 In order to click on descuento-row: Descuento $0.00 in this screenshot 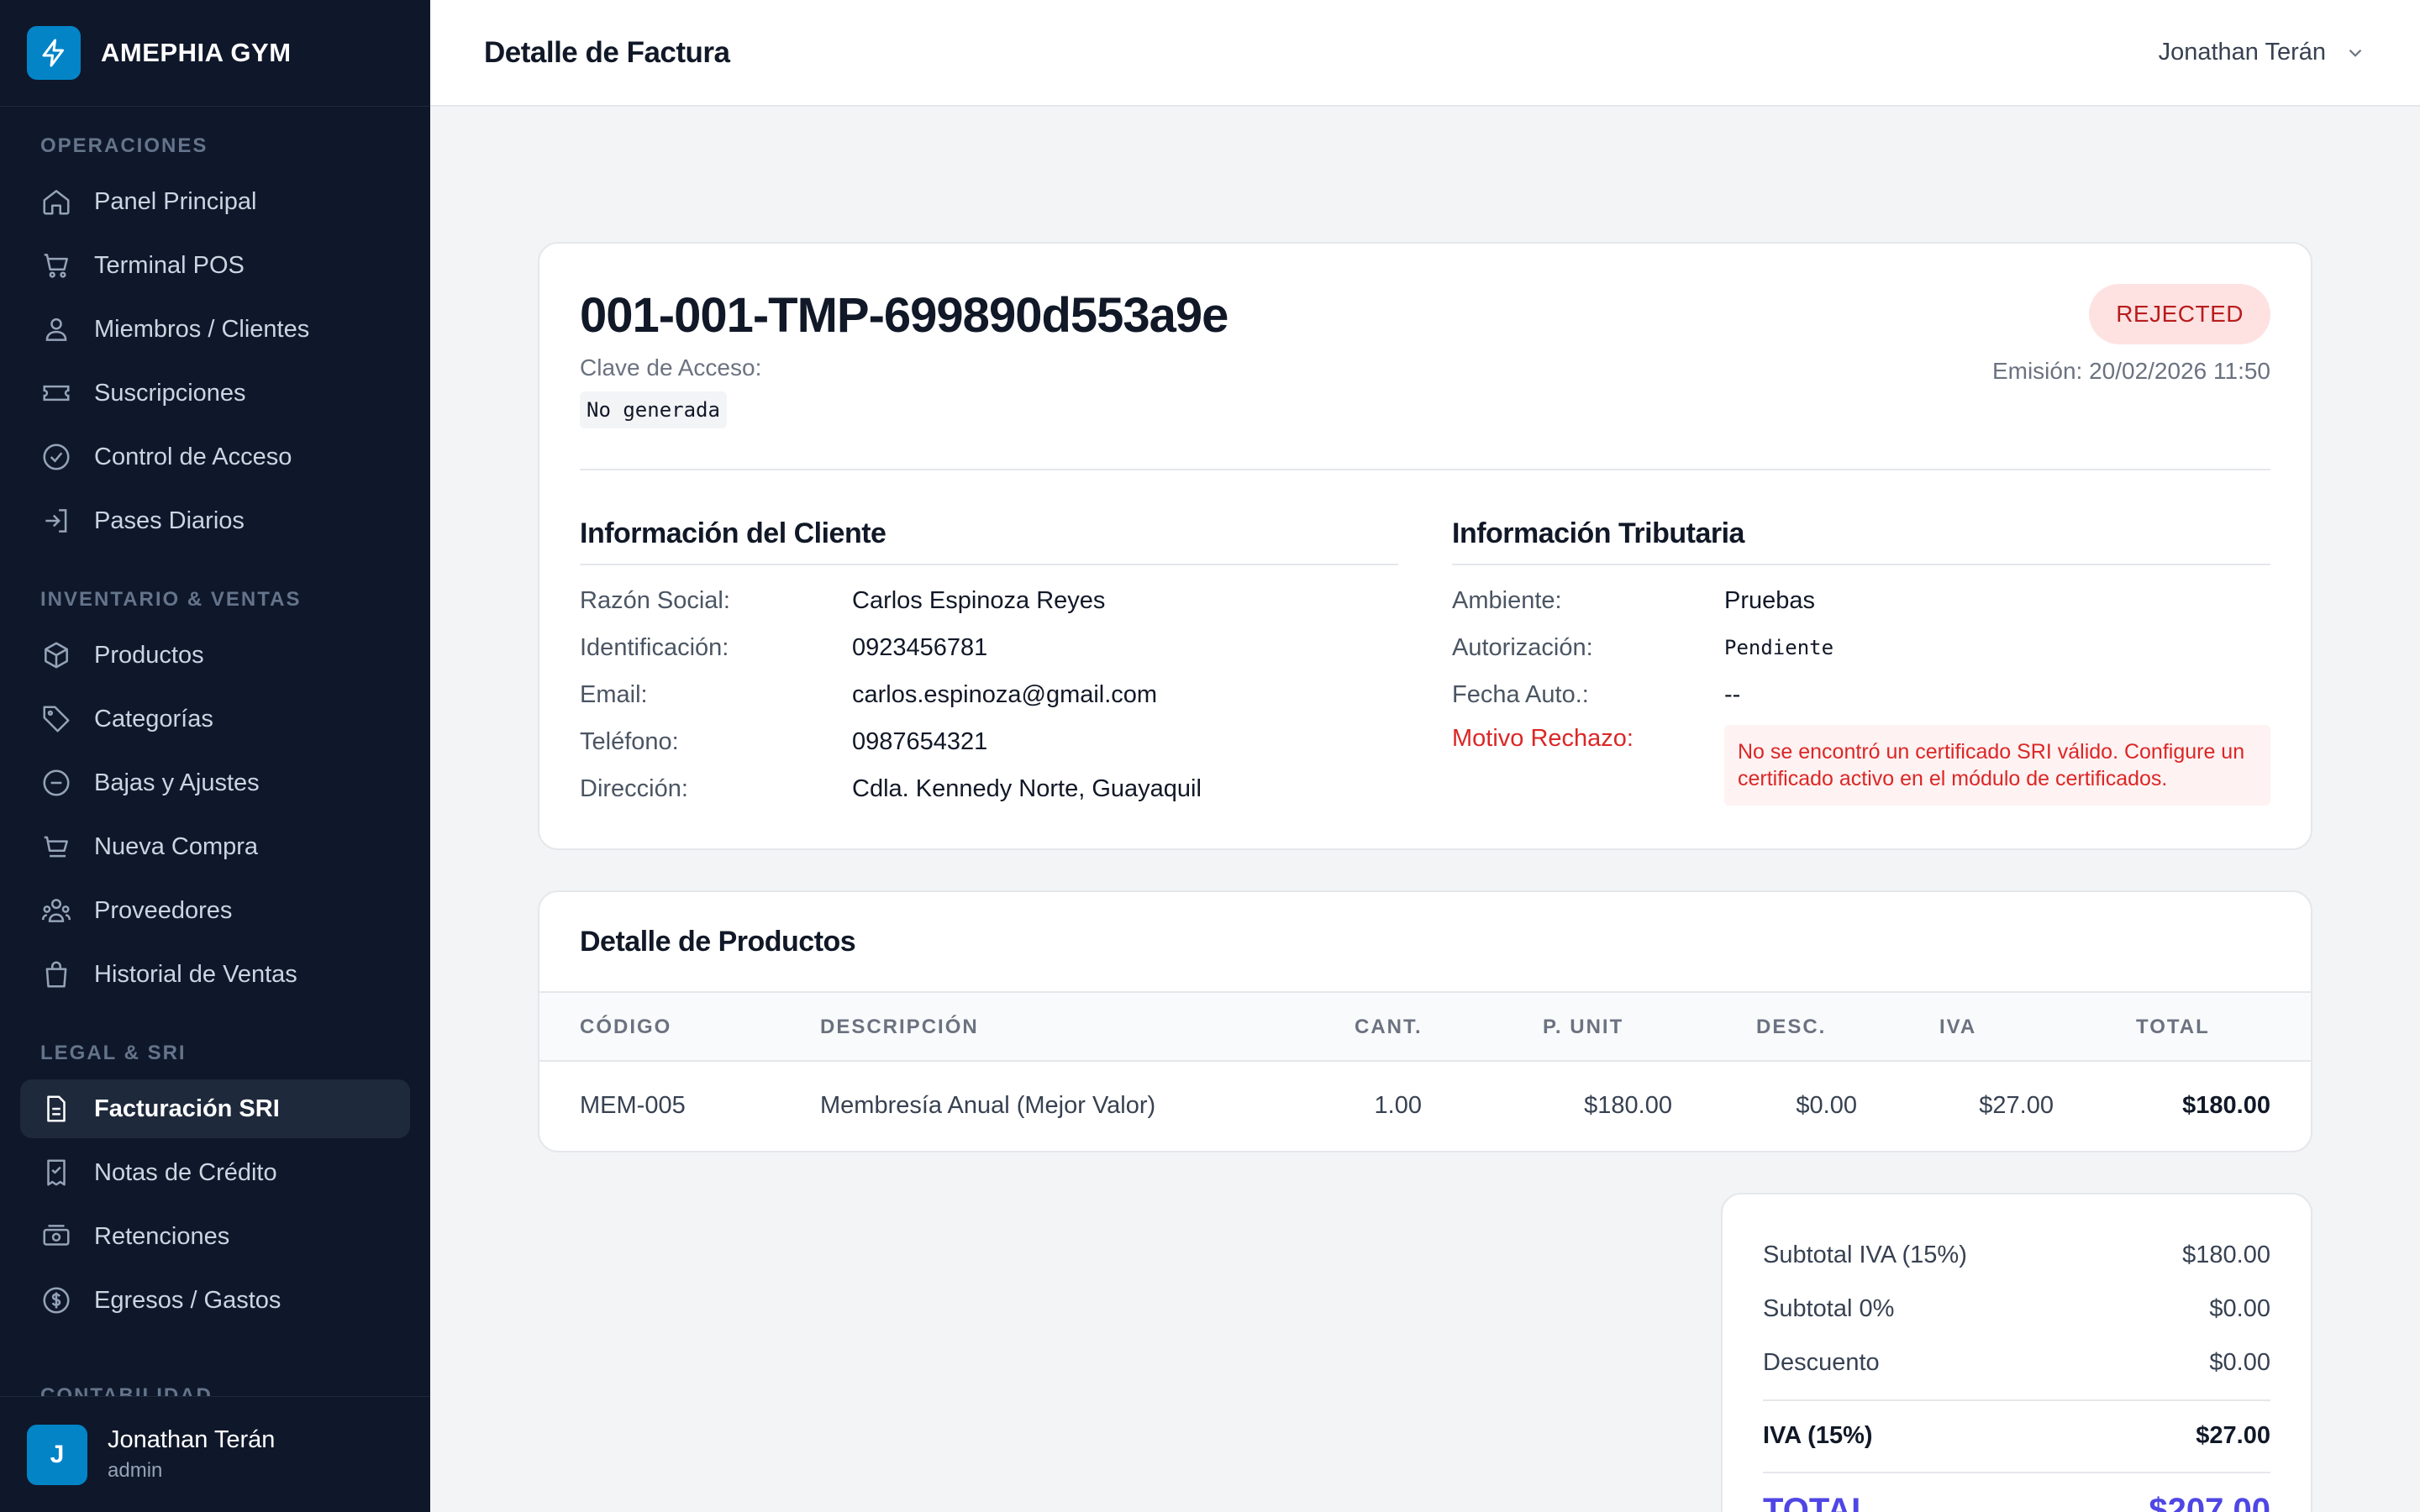, I will do `click(2016, 1362)`.